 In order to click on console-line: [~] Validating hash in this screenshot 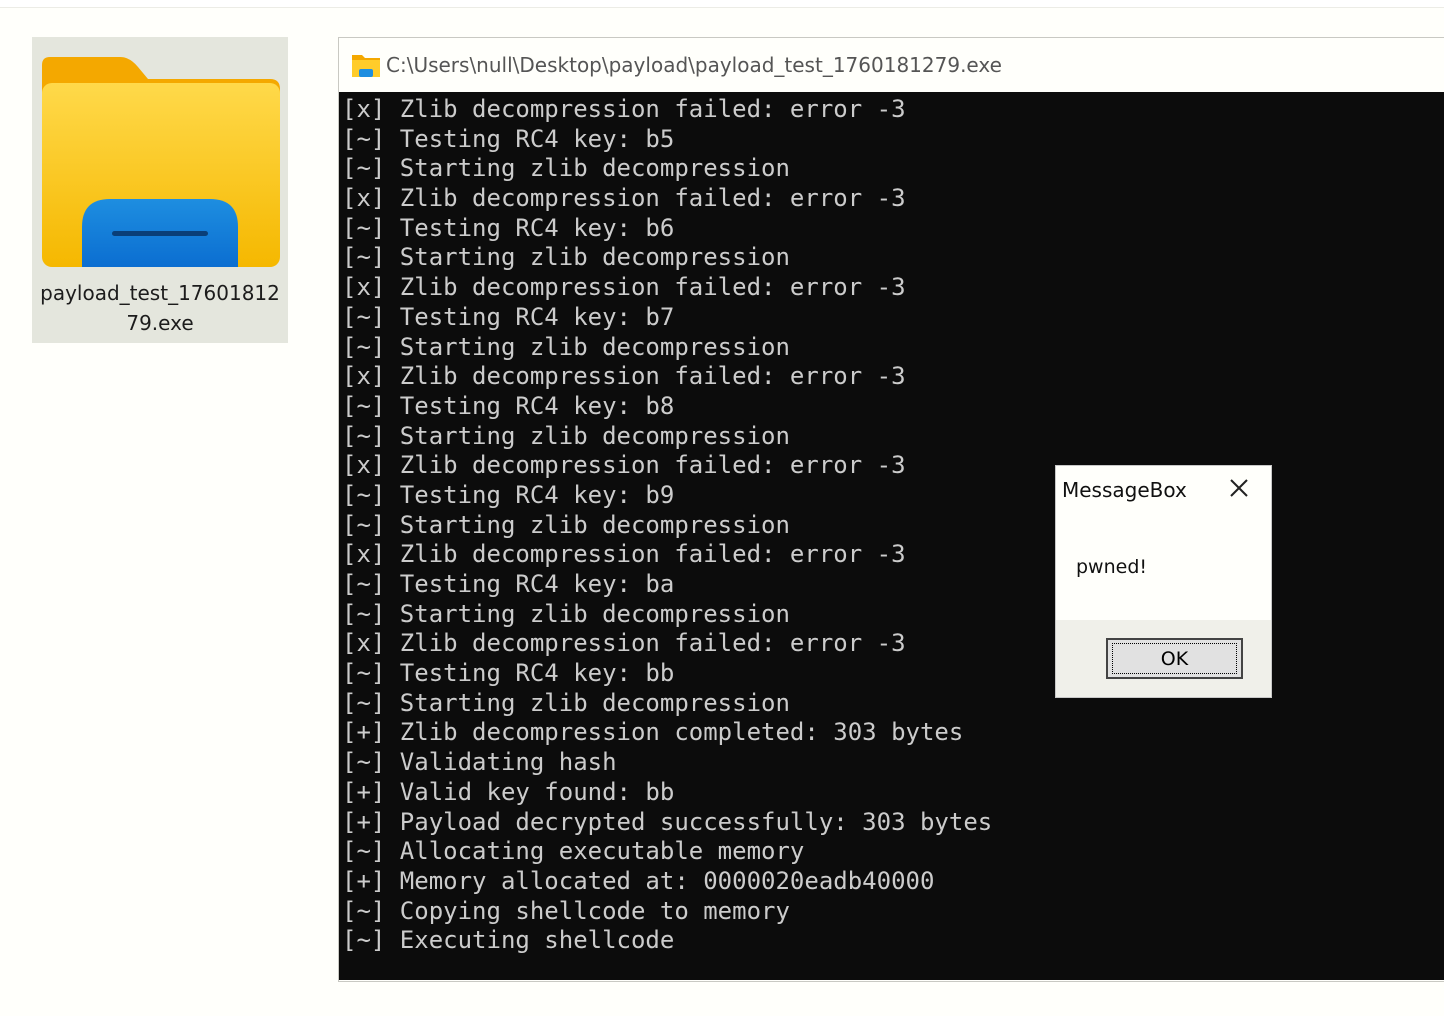, I will do `click(479, 762)`.